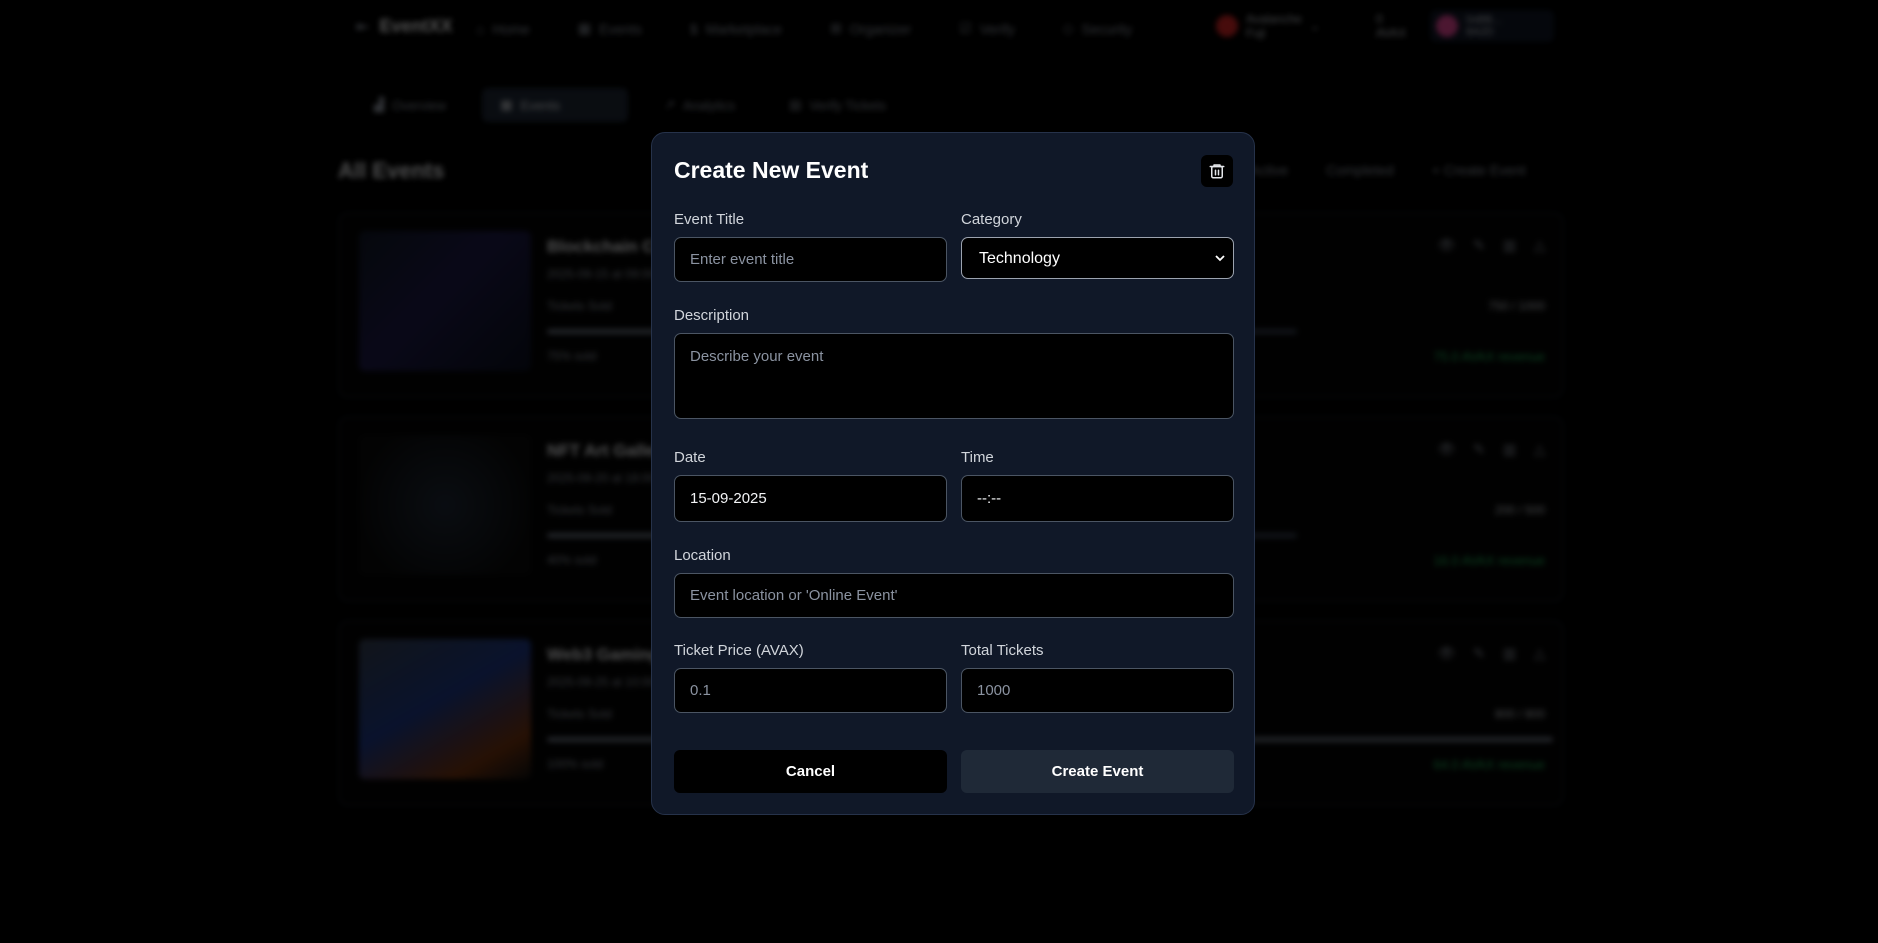 The height and width of the screenshot is (943, 1878). What do you see at coordinates (835, 28) in the screenshot?
I see `grid-icon: ⊞` at bounding box center [835, 28].